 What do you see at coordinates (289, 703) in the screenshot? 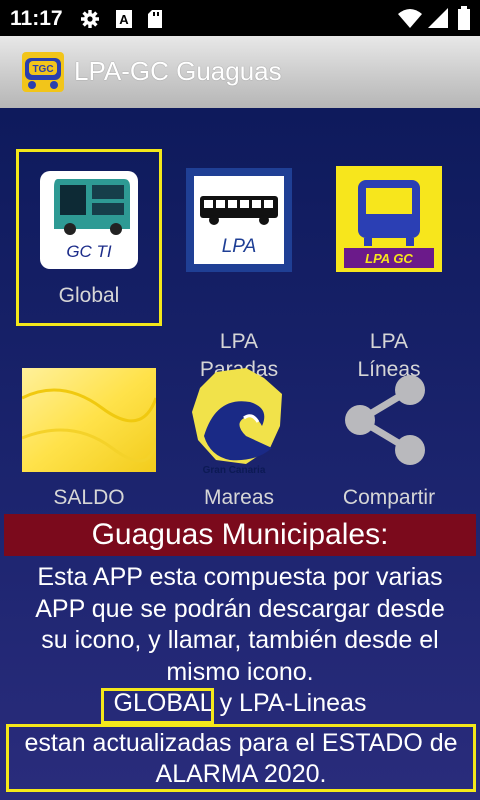
I see `lineas-text: y LPA-Lineas` at bounding box center [289, 703].